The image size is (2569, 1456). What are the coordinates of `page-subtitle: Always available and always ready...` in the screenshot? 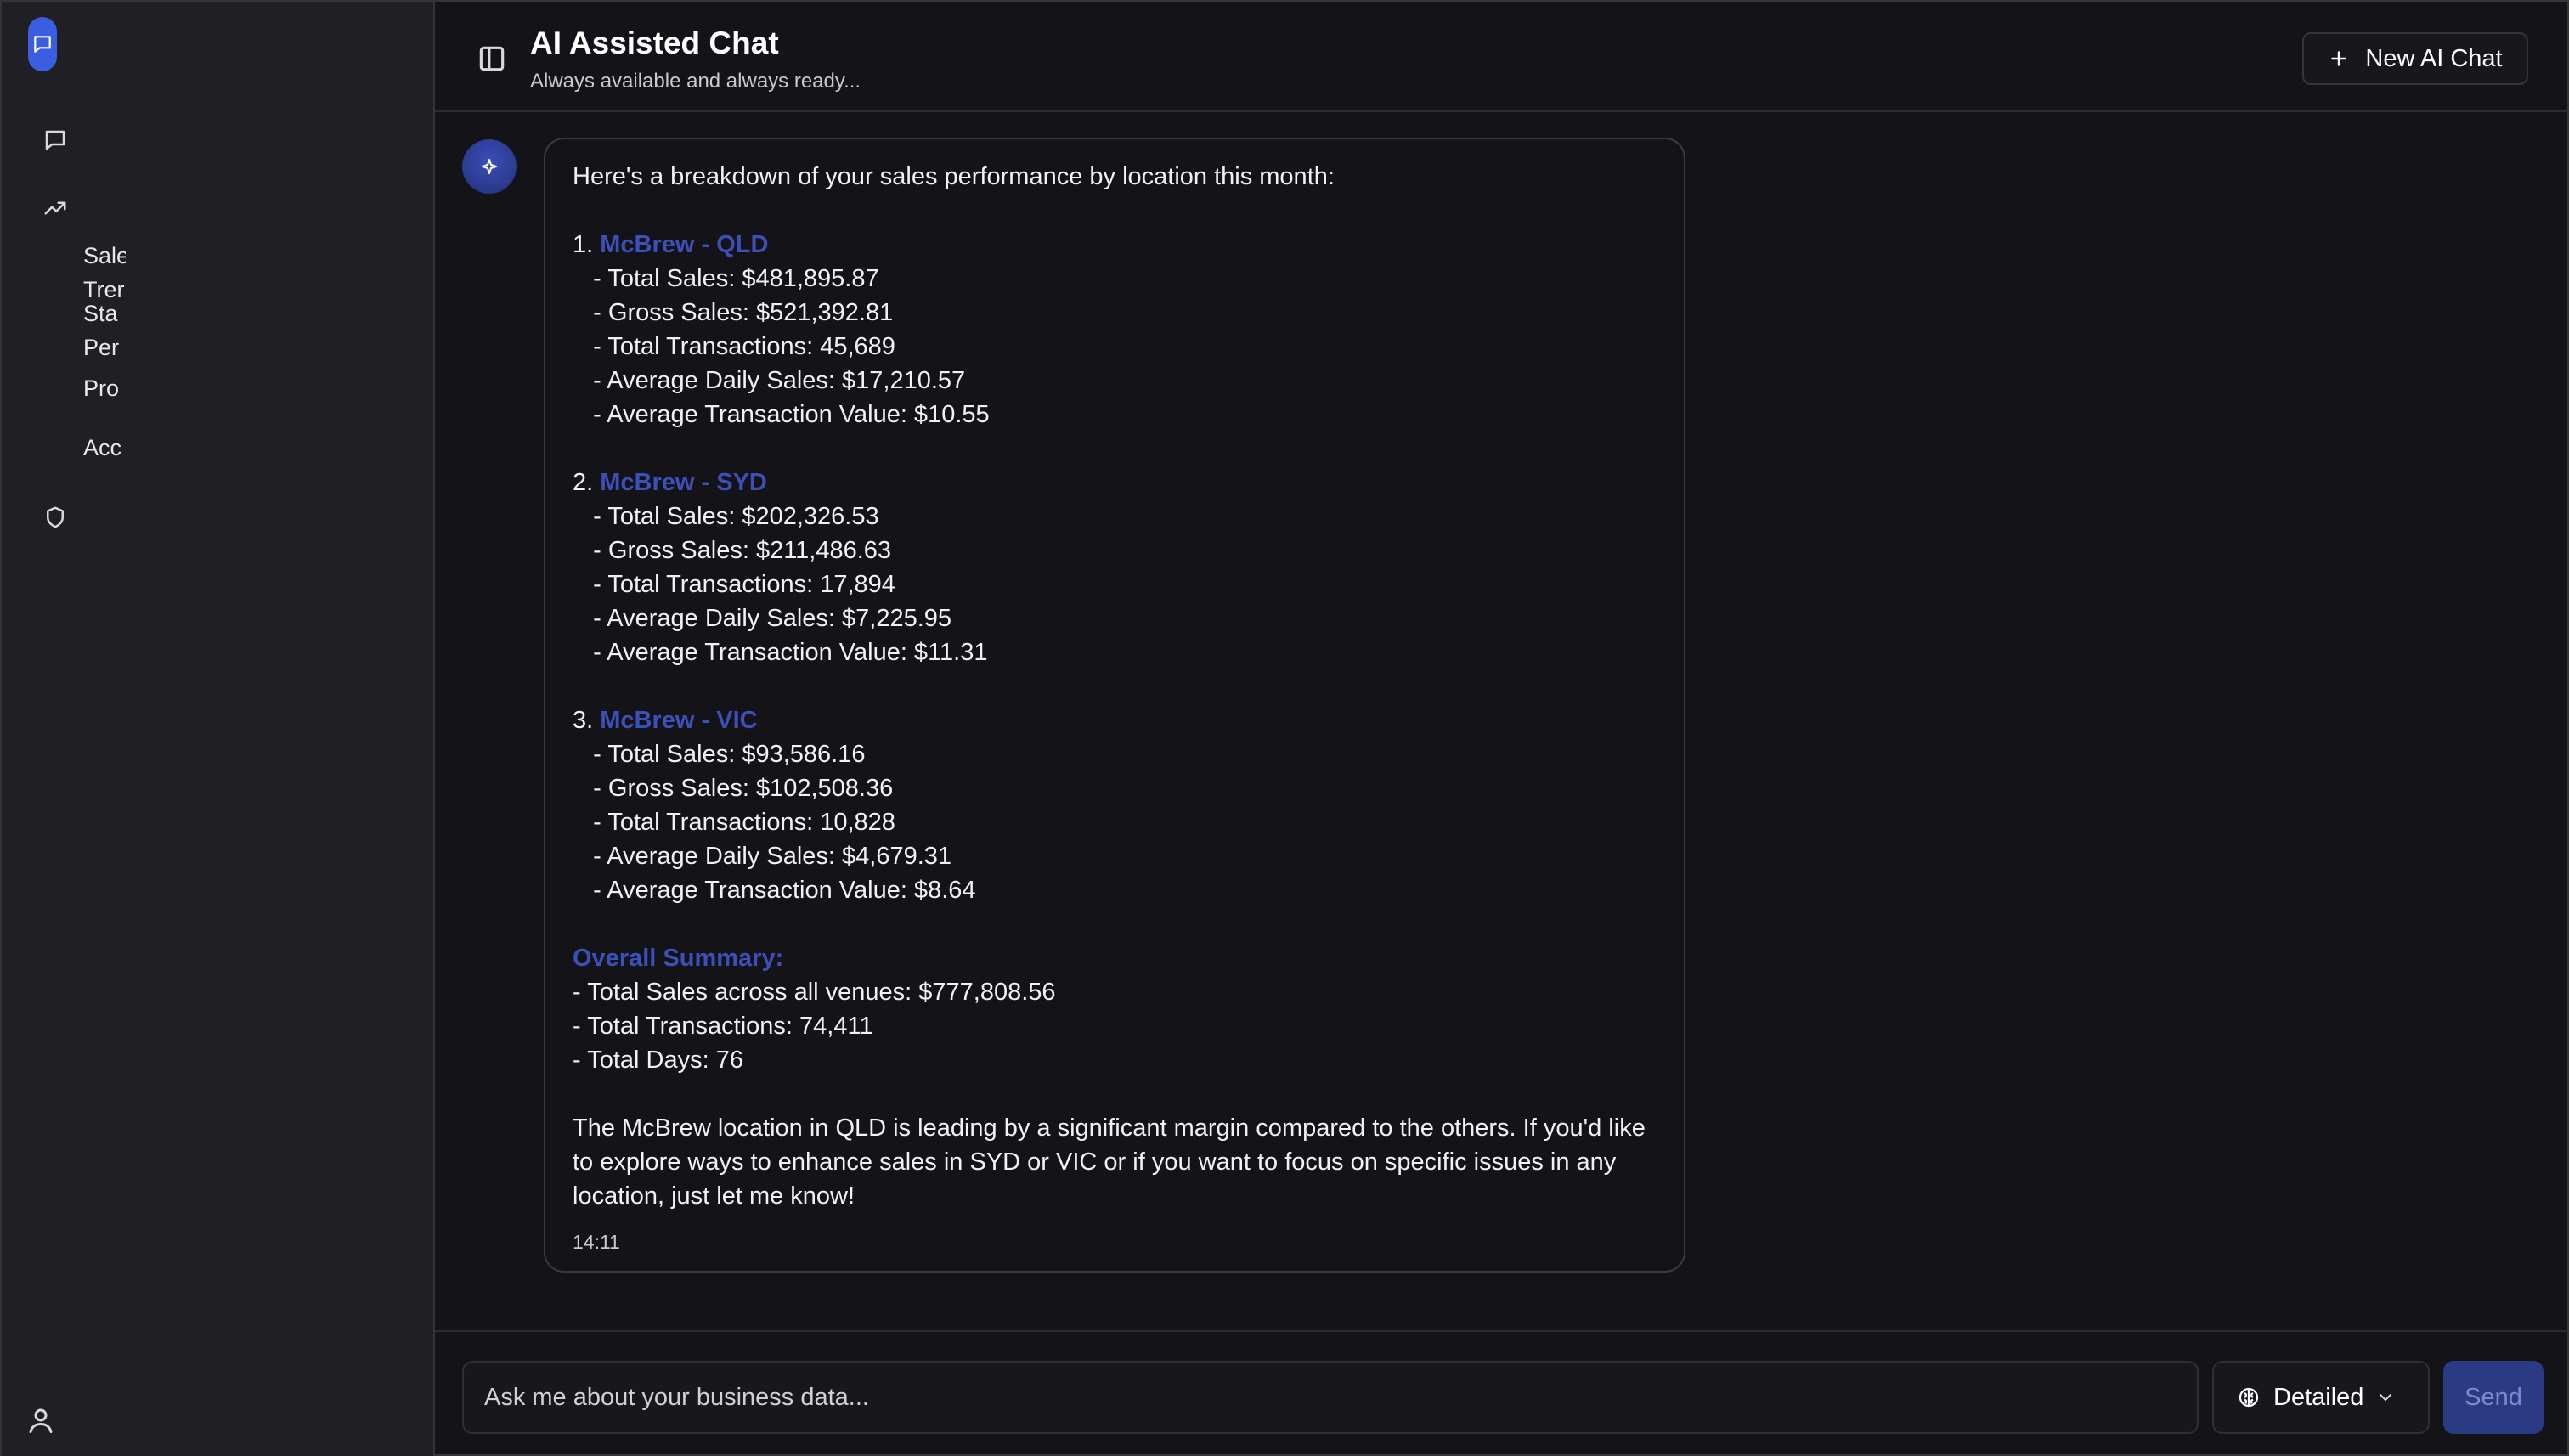 It's located at (696, 81).